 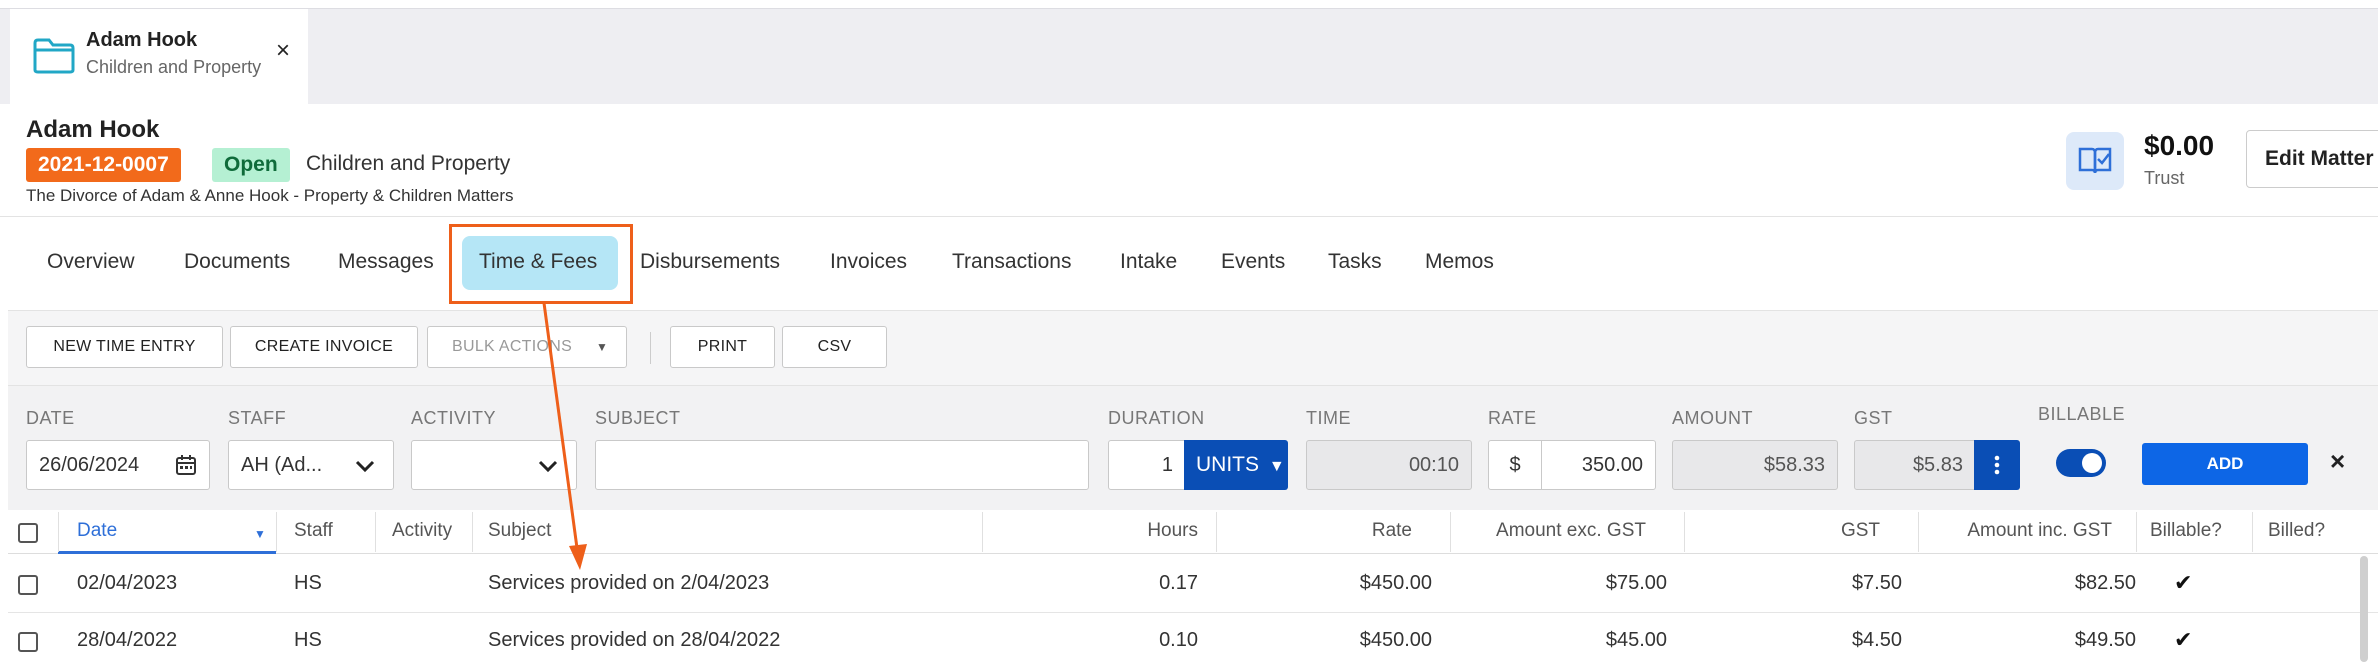 What do you see at coordinates (1124, 531) in the screenshot?
I see `column-hours: Hours` at bounding box center [1124, 531].